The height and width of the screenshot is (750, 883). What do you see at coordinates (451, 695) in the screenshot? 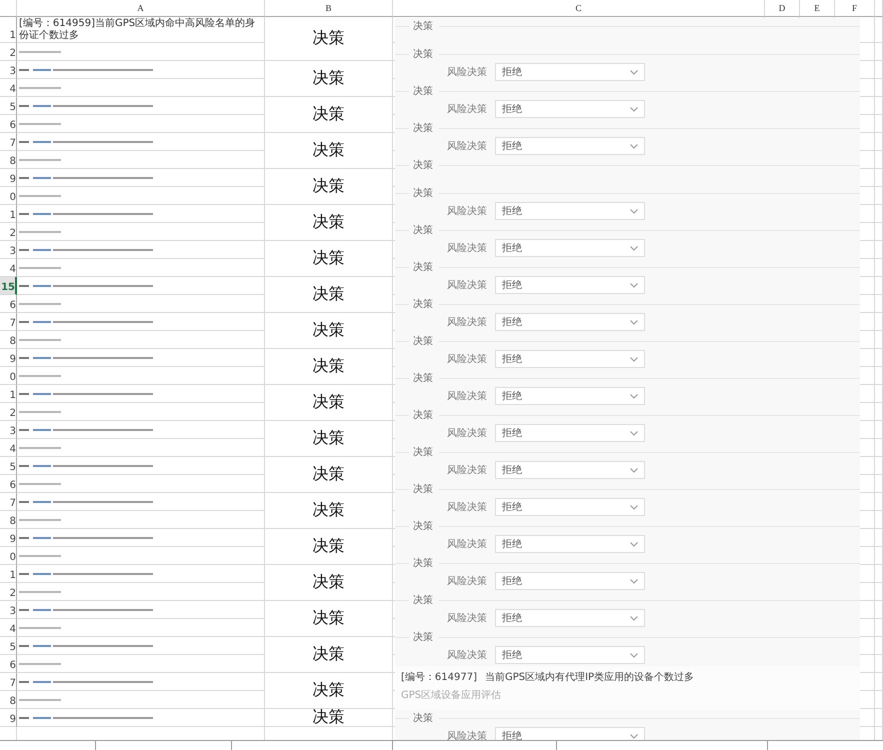
I see `rule-subtitle: GPS区域设备应用评估` at bounding box center [451, 695].